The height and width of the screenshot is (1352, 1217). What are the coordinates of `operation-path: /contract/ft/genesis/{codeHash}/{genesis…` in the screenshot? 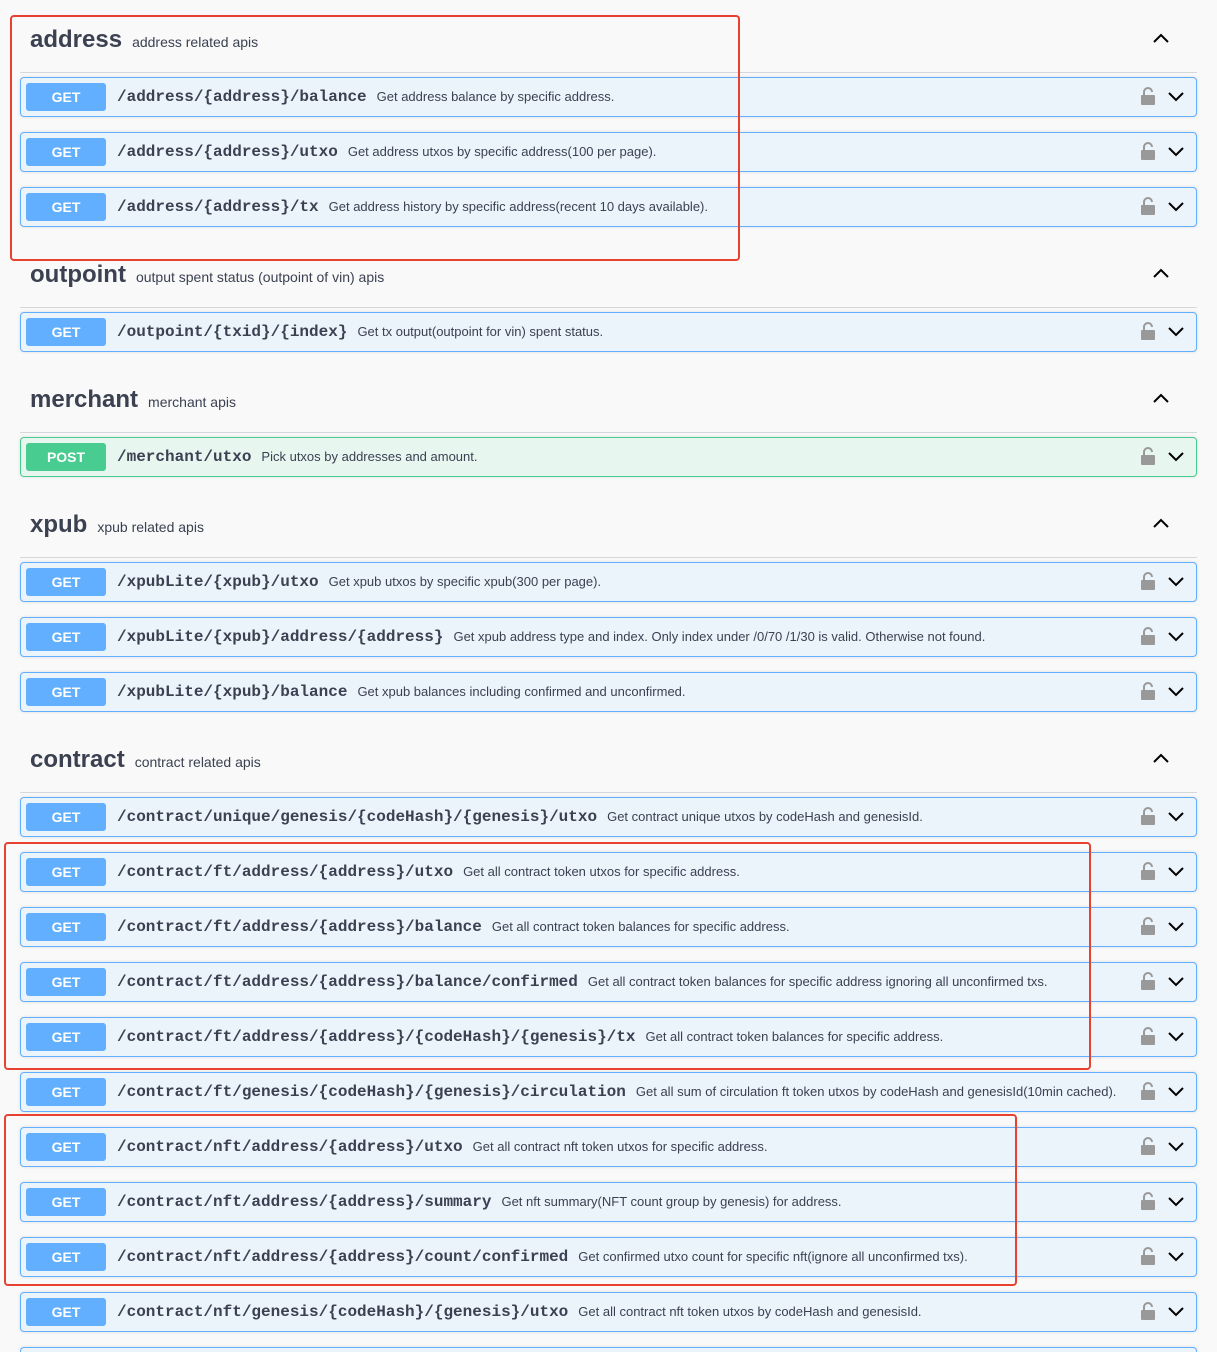 It's located at (616, 1092).